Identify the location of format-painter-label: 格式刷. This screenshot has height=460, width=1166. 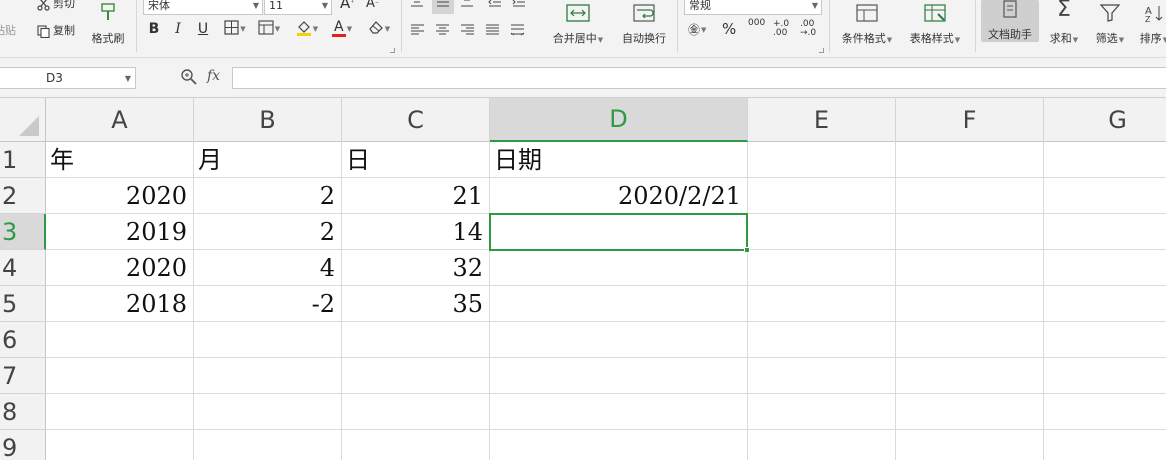
(108, 38).